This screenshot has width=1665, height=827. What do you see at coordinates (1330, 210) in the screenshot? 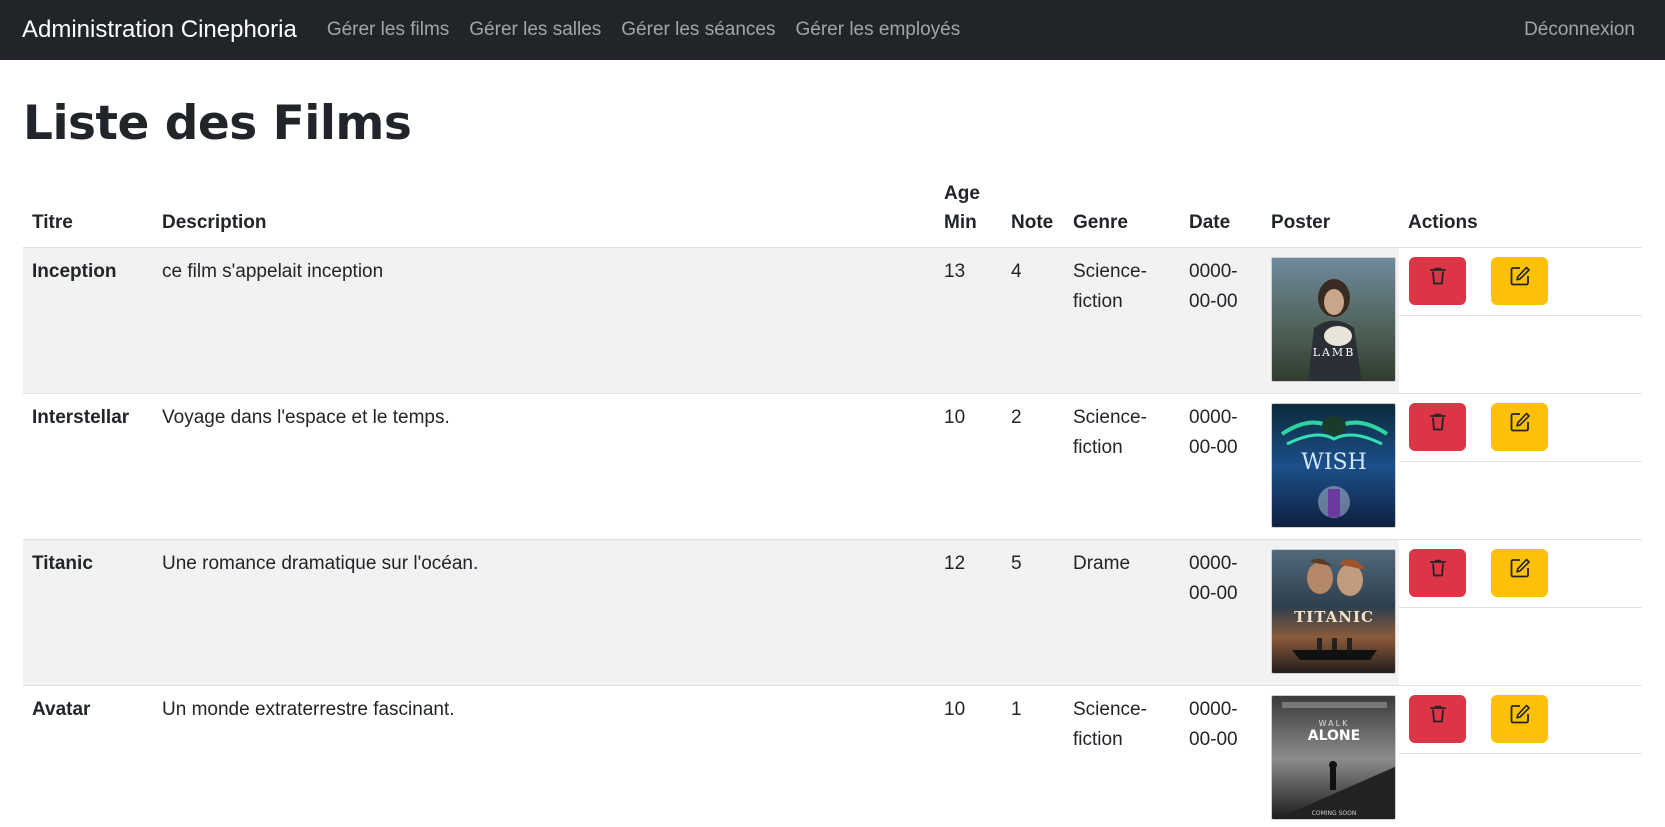
I see `header-poster: Poster` at bounding box center [1330, 210].